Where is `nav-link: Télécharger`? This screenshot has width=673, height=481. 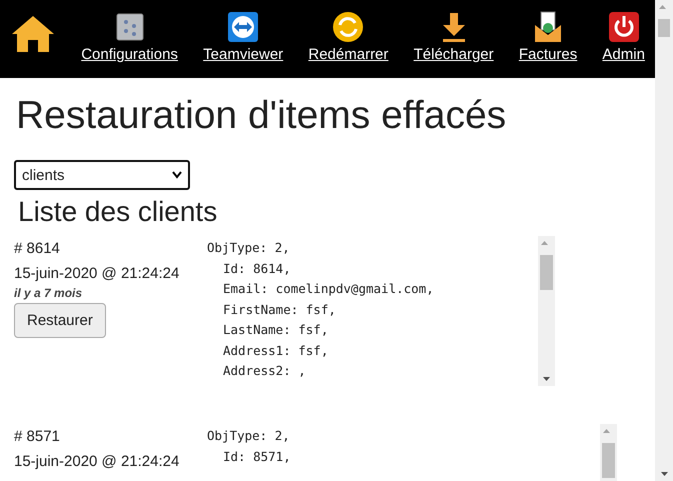
nav-link: Télécharger is located at coordinates (454, 54).